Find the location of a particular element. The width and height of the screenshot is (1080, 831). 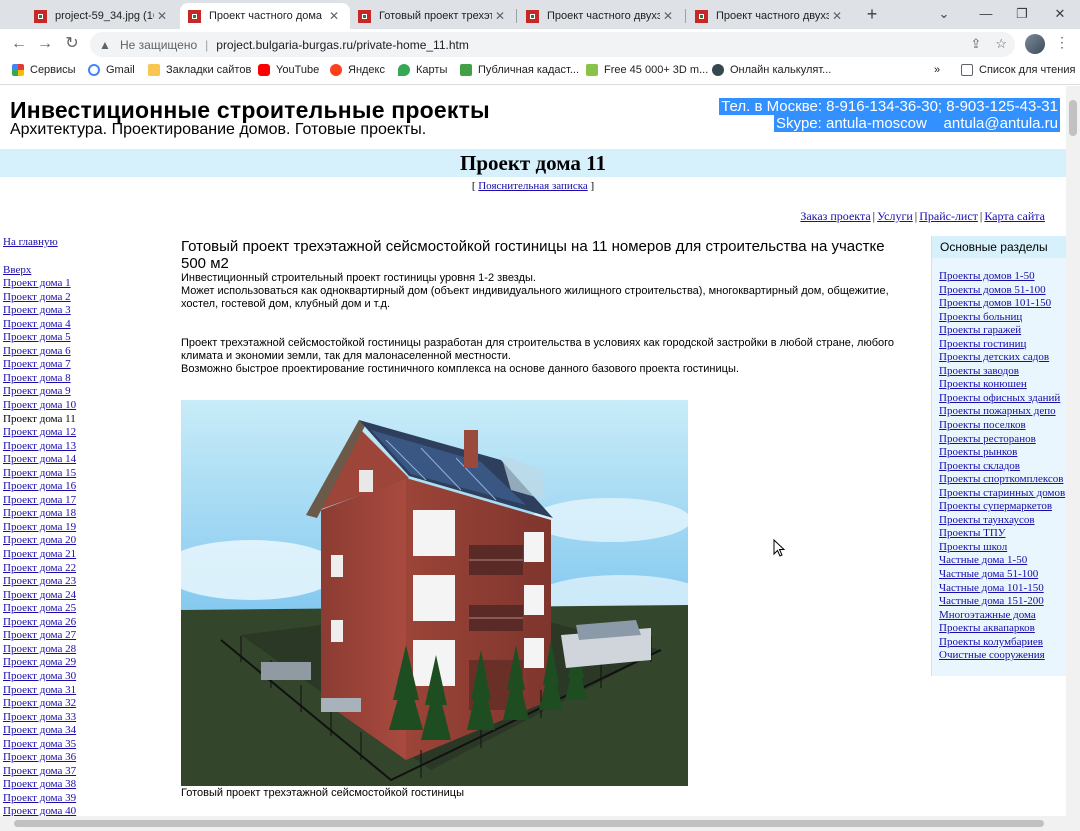

section-link: Частные дома 101-150 is located at coordinates (991, 588).